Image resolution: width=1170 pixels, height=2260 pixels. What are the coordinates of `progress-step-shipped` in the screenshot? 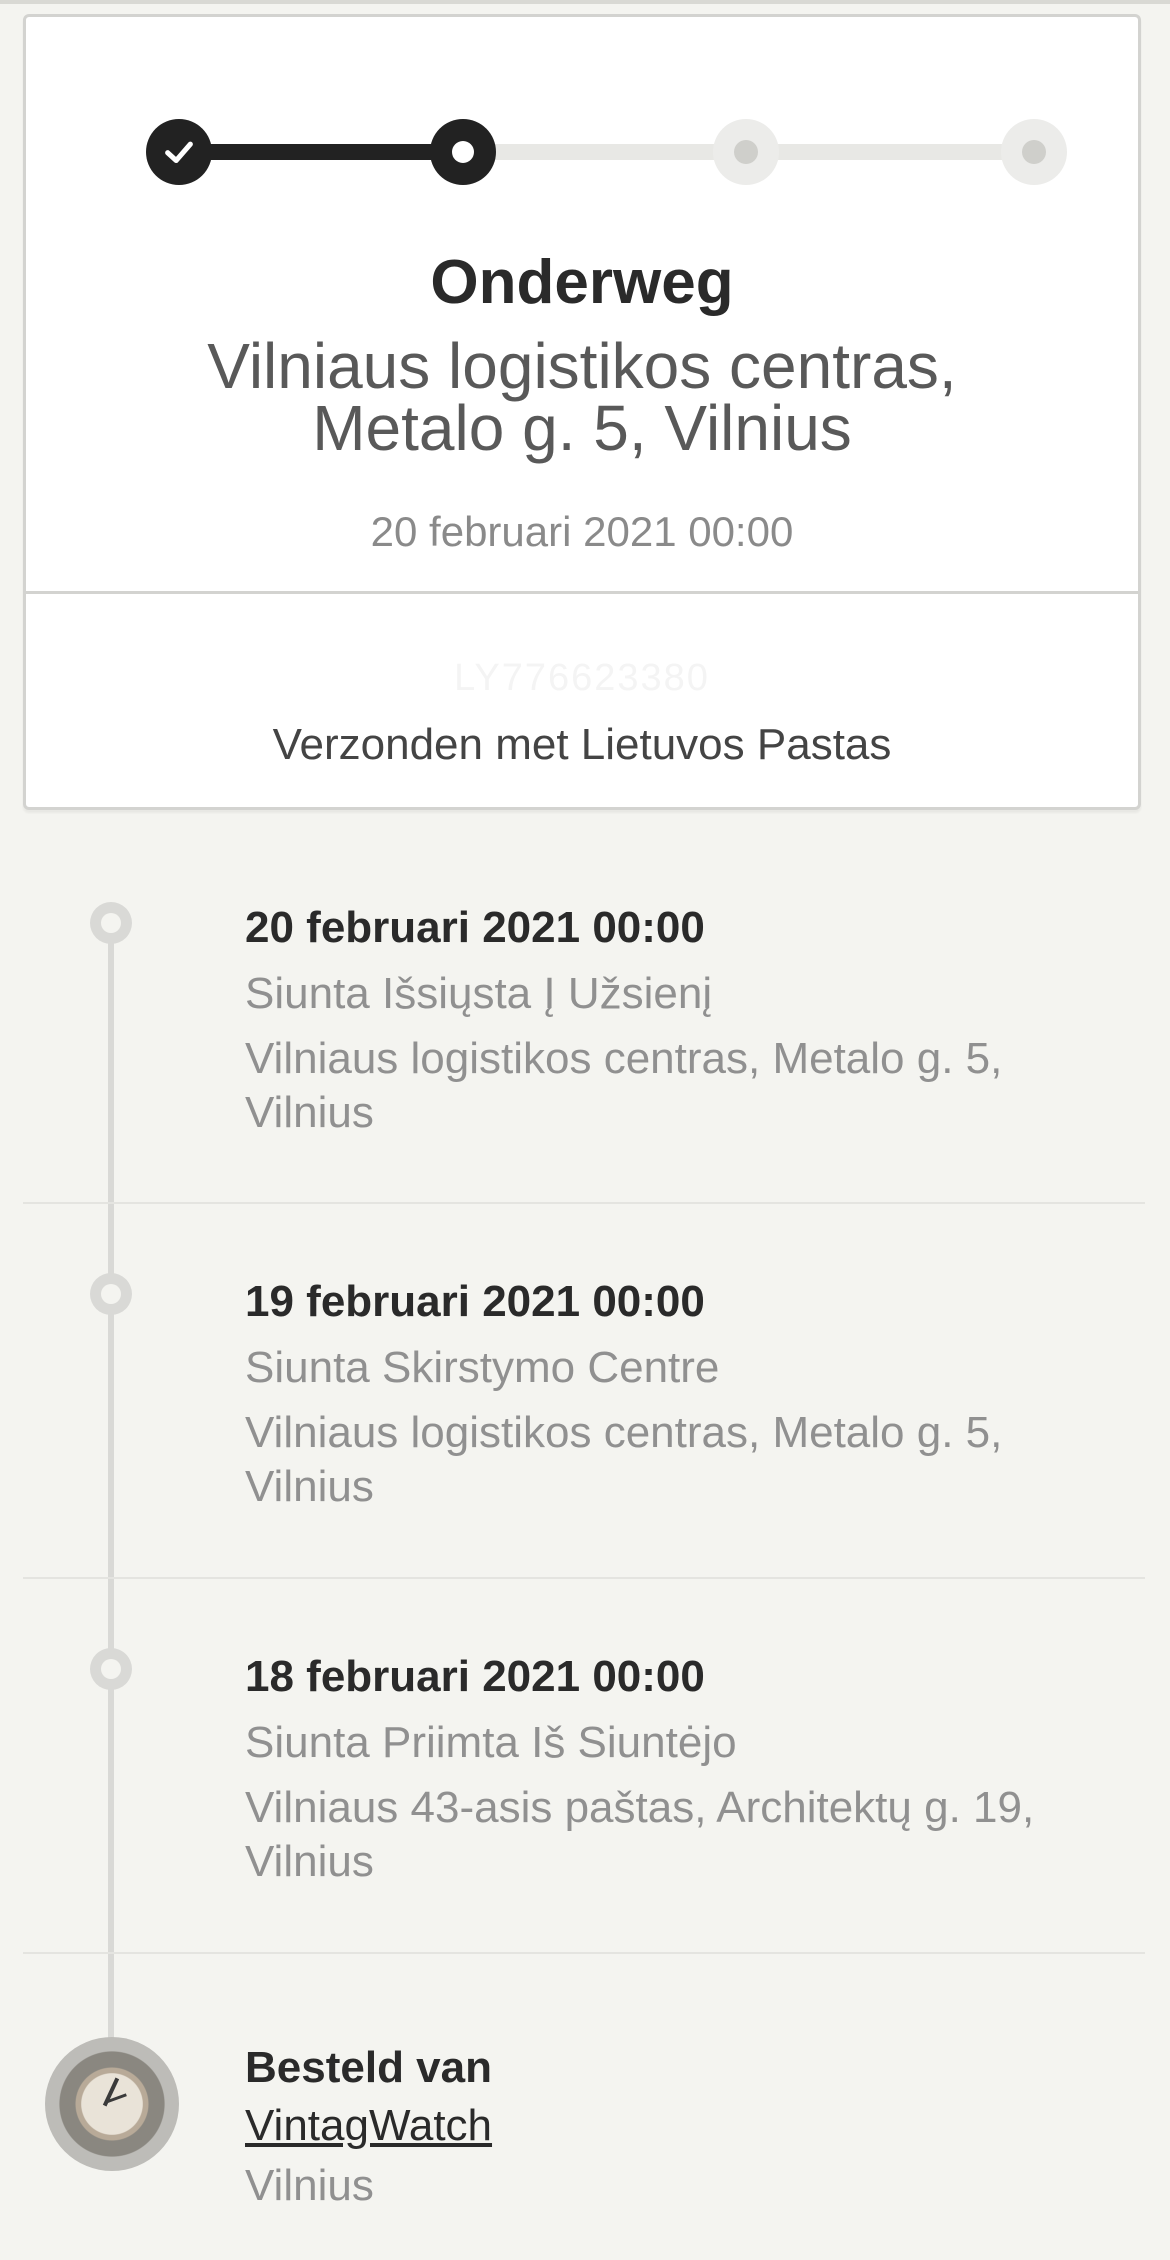 It's located at (179, 152).